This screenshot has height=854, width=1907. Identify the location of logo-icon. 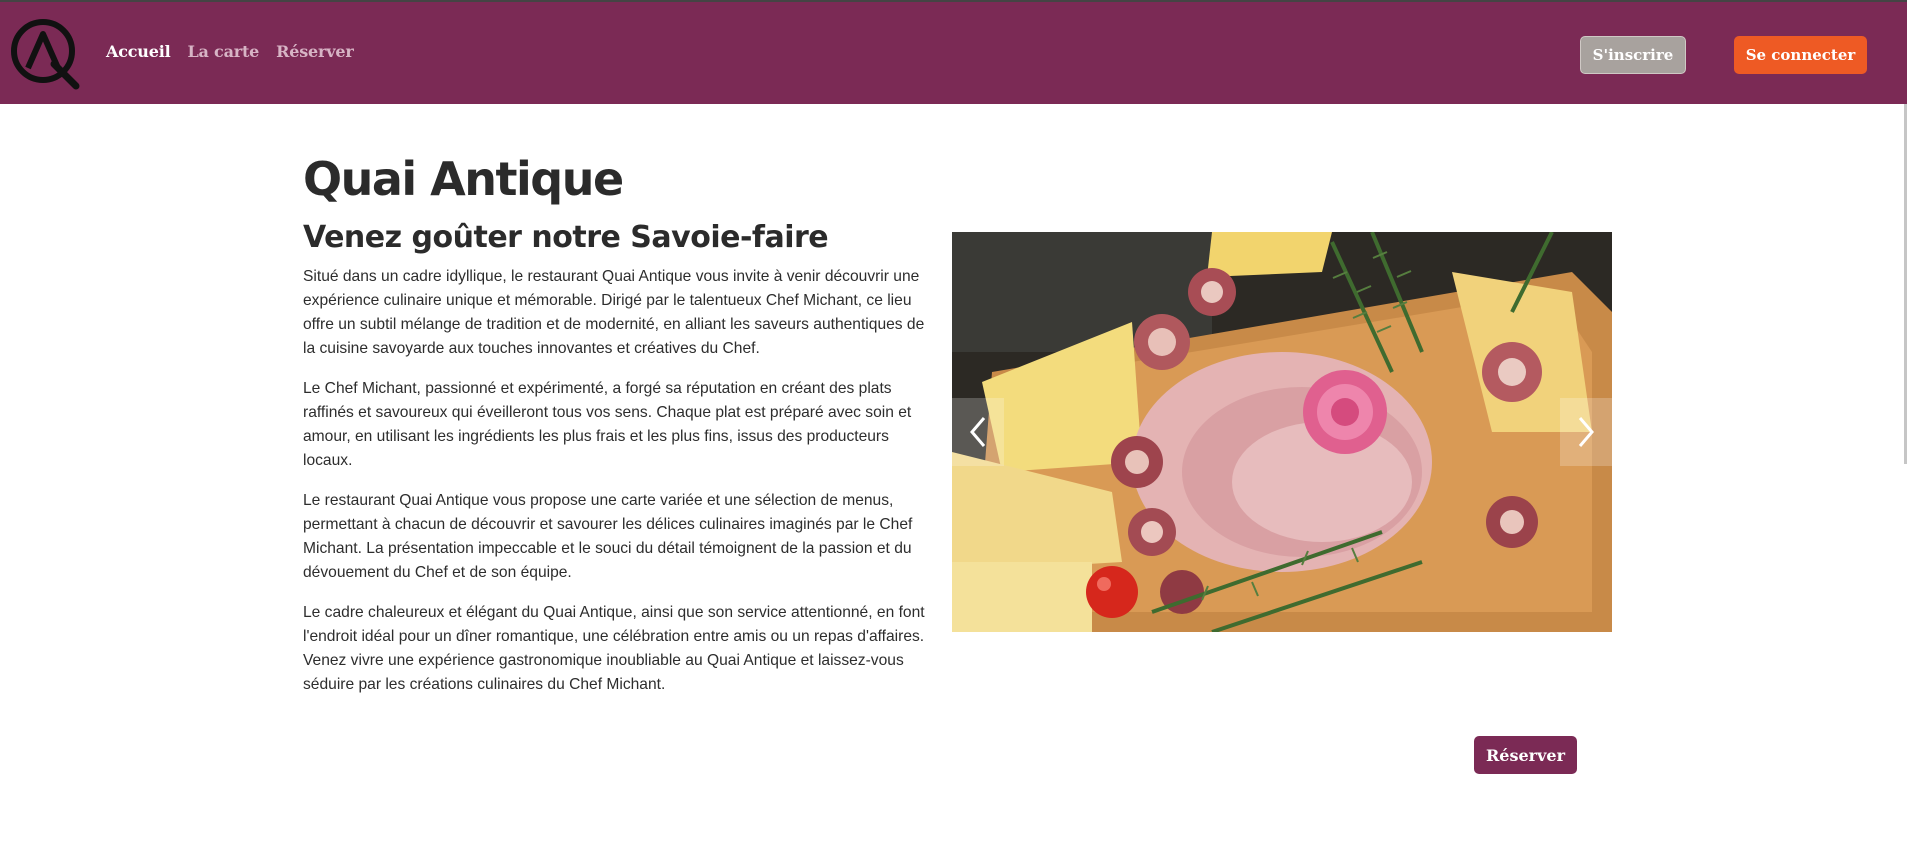
(46, 54).